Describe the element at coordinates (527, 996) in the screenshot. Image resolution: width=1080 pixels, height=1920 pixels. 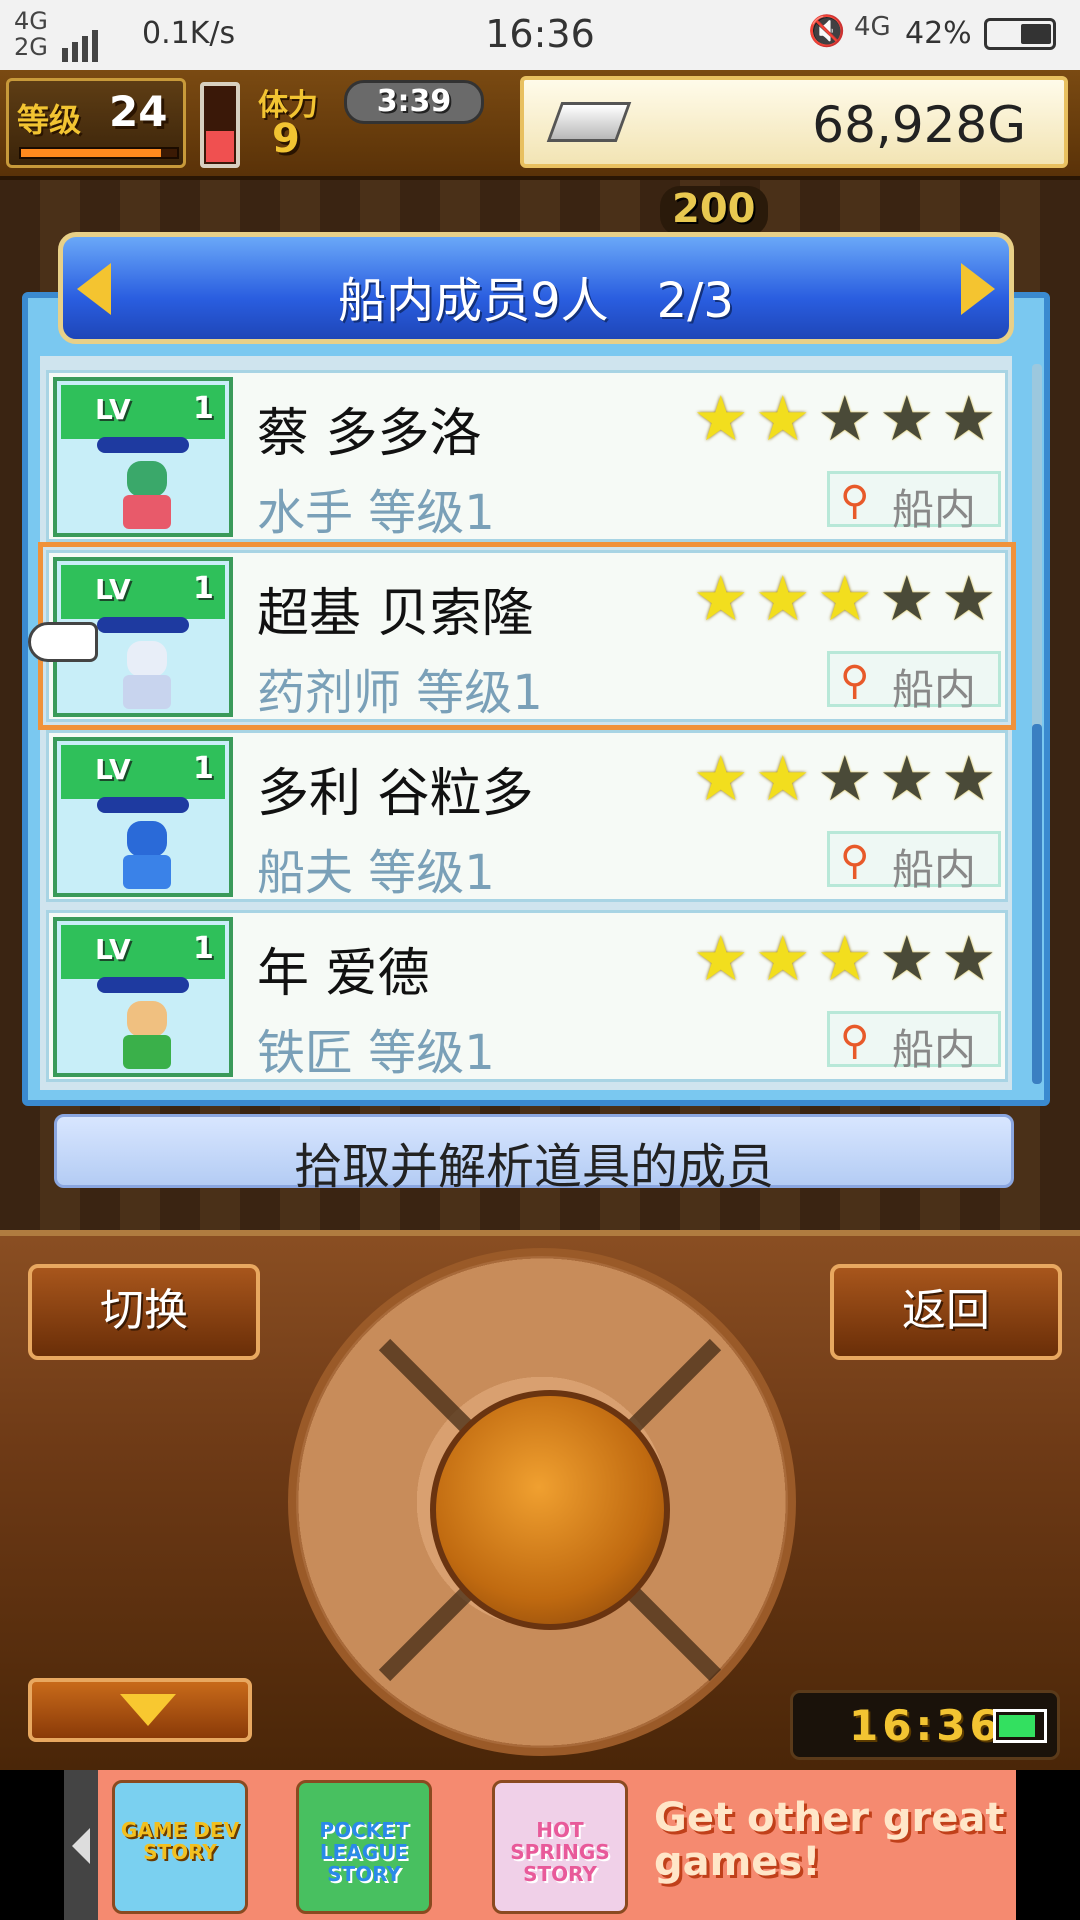
I see `crew-member-row: LV 1 年 爱德 铁匠 等级1 ★ ★ ★ ★ ★ ⚲ 船内` at that location.